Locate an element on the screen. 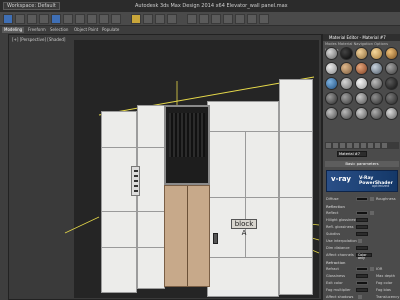 This screenshot has width=400, height=300. reflect-map-button is located at coordinates (372, 213).